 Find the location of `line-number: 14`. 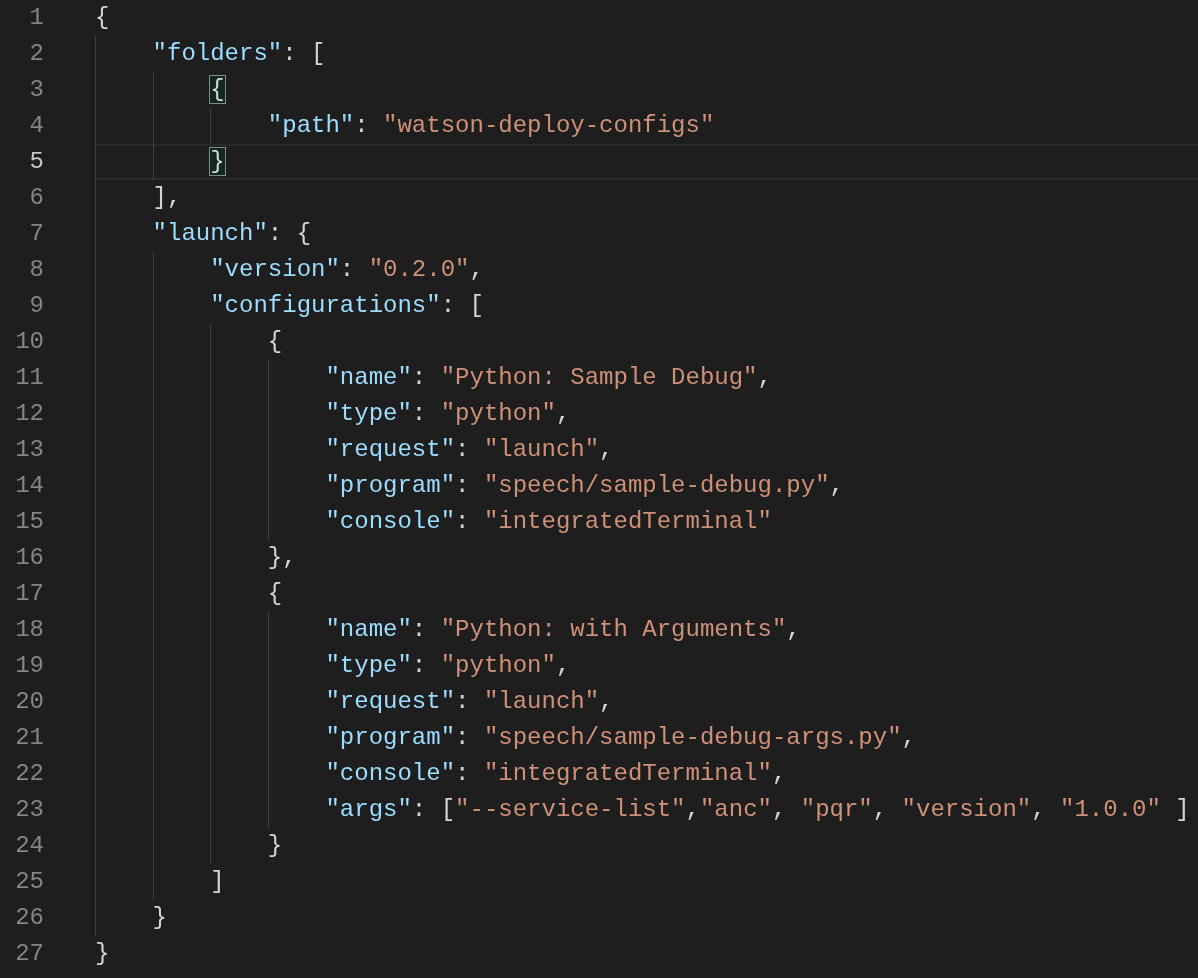

line-number: 14 is located at coordinates (29, 486).